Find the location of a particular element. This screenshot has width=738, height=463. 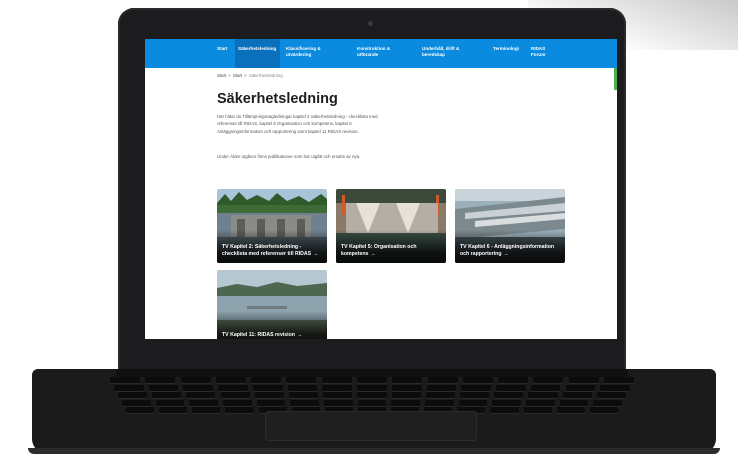

breadcrumb: Start > Start > Säkerhetsledning is located at coordinates (250, 75).